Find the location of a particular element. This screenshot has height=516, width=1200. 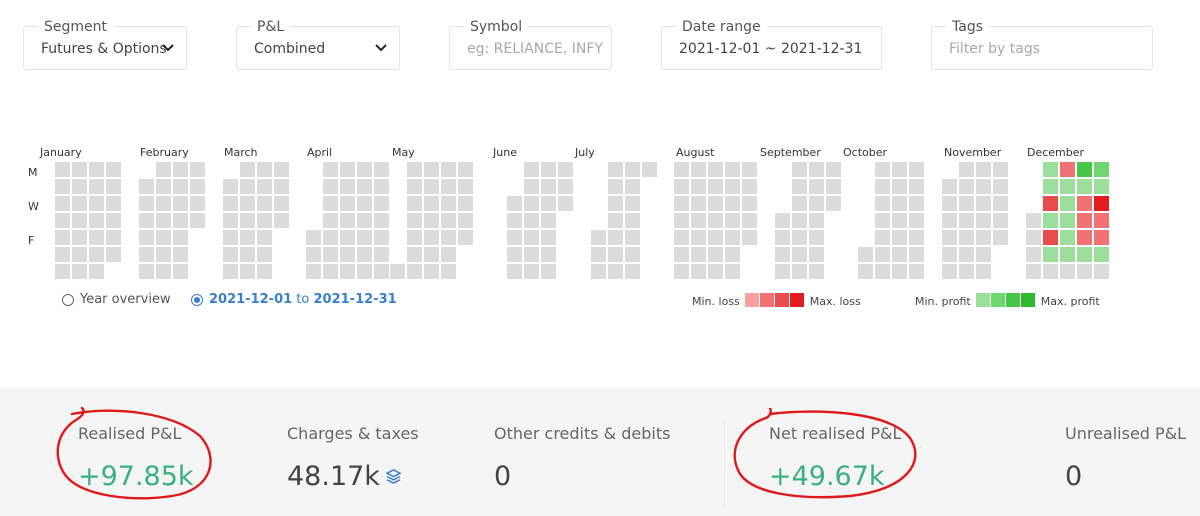

tags-input: Tags Filter by tags is located at coordinates (1042, 44).